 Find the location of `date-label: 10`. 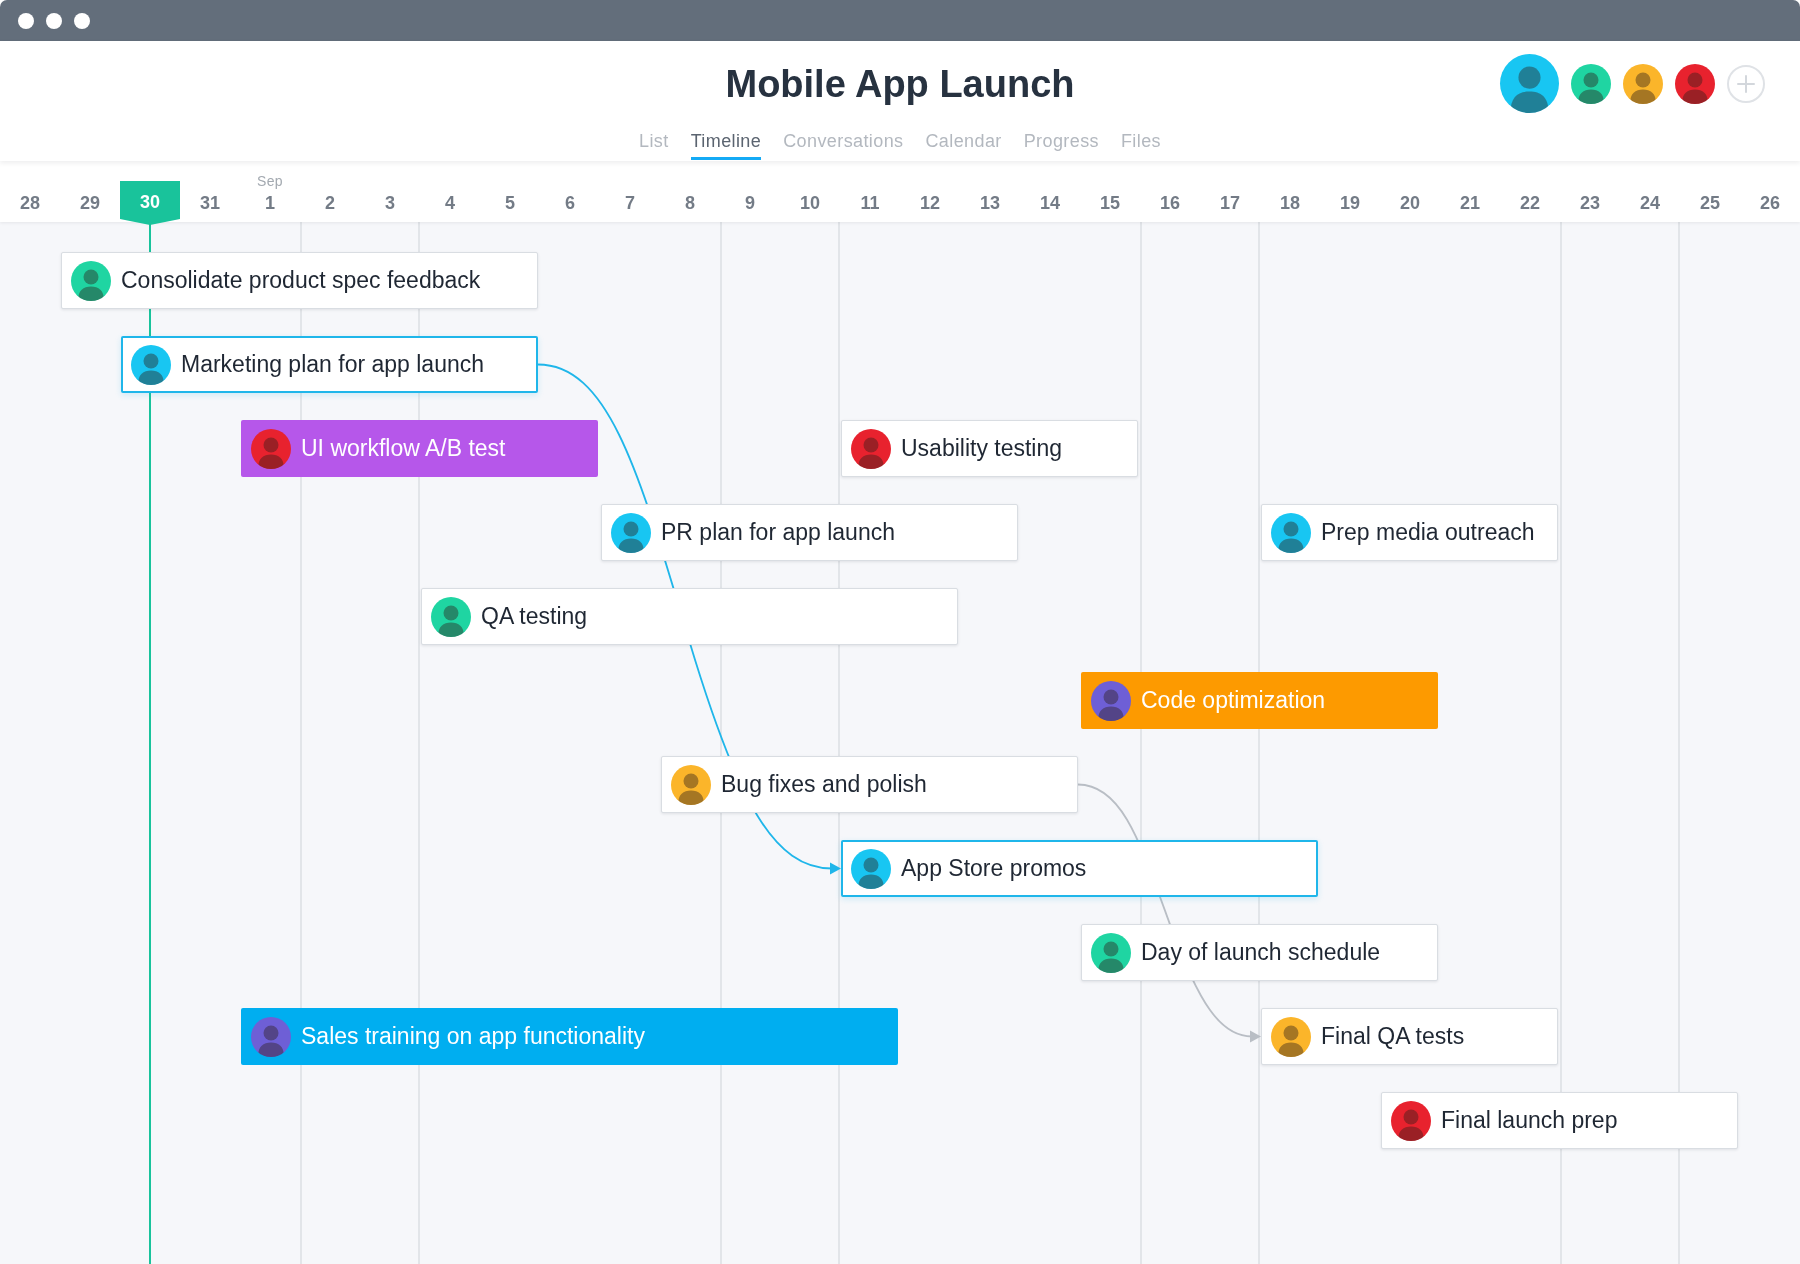

date-label: 10 is located at coordinates (810, 203).